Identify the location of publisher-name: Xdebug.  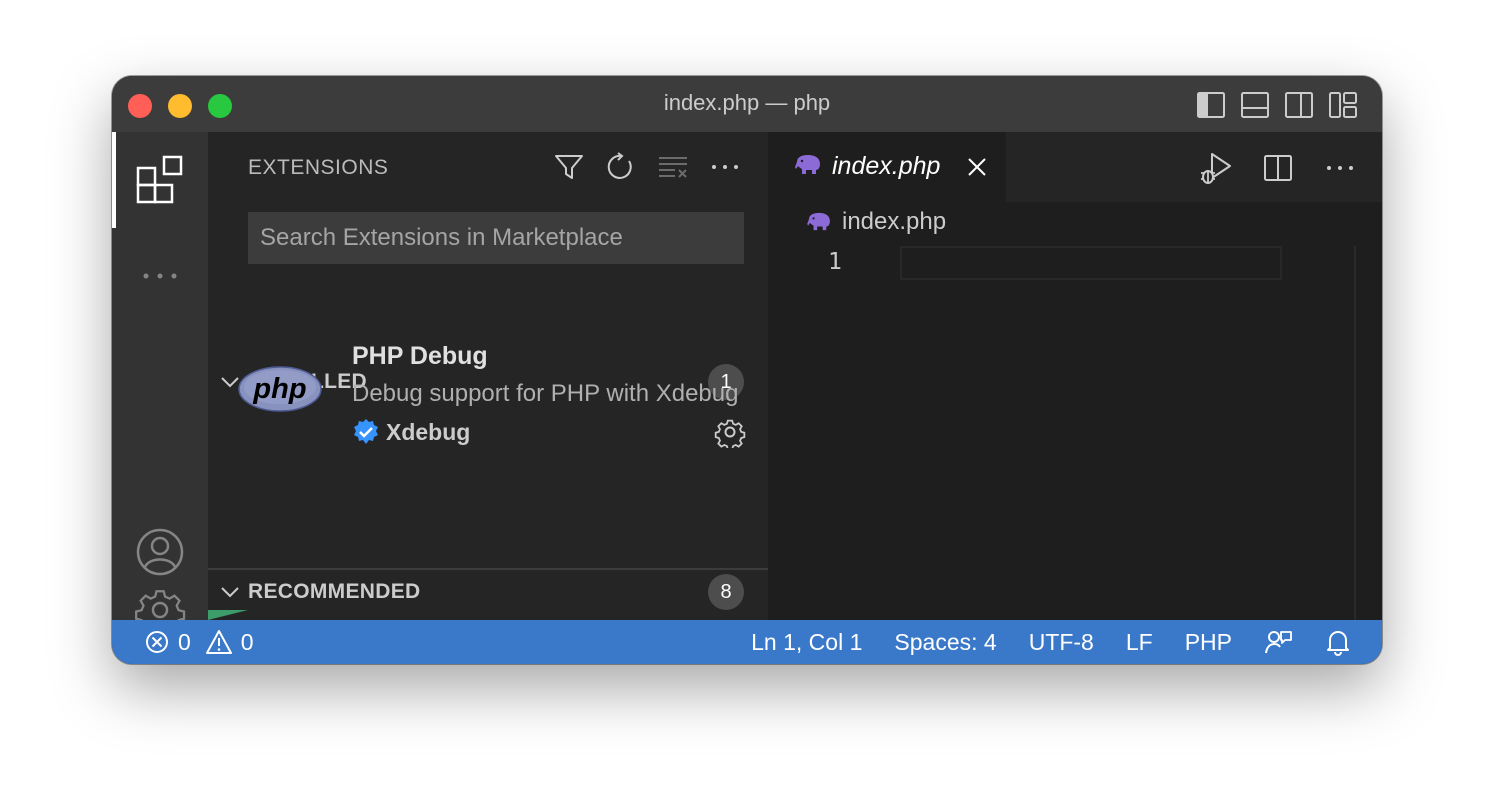
(428, 431).